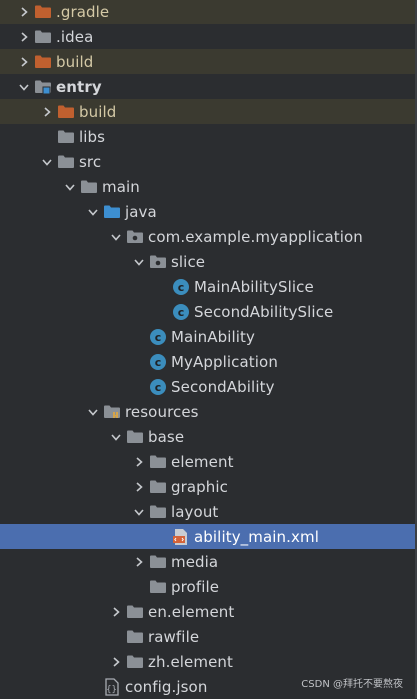  I want to click on json-file-icon: {}, so click(113, 686).